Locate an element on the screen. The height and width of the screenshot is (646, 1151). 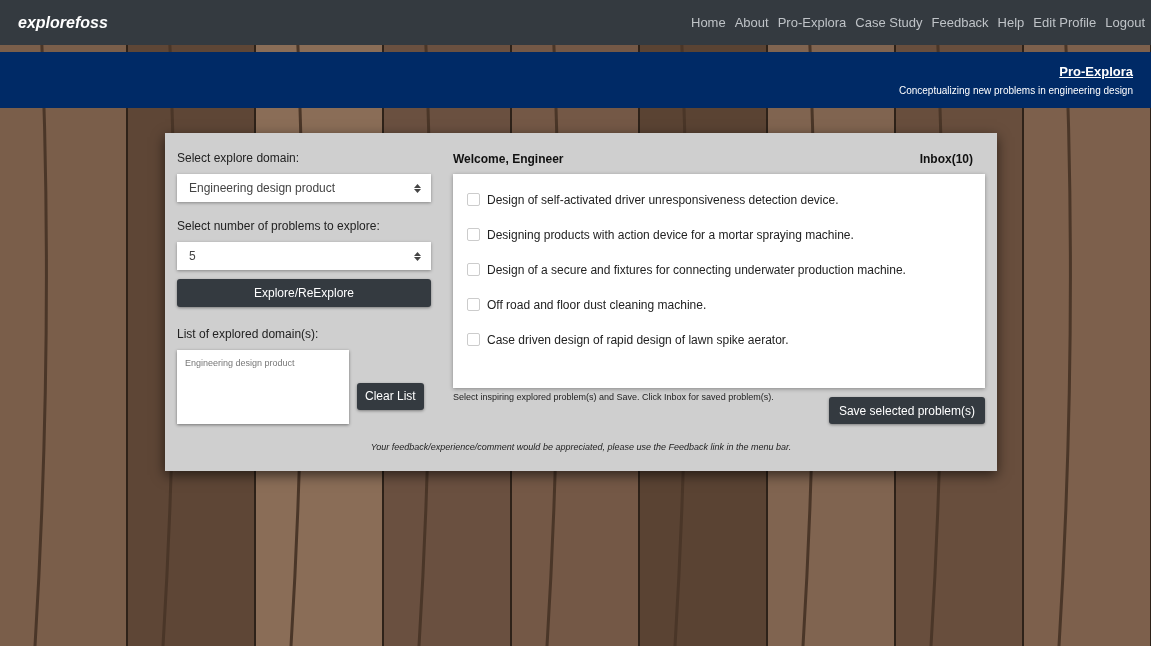
nav-link: Logout is located at coordinates (1125, 22).